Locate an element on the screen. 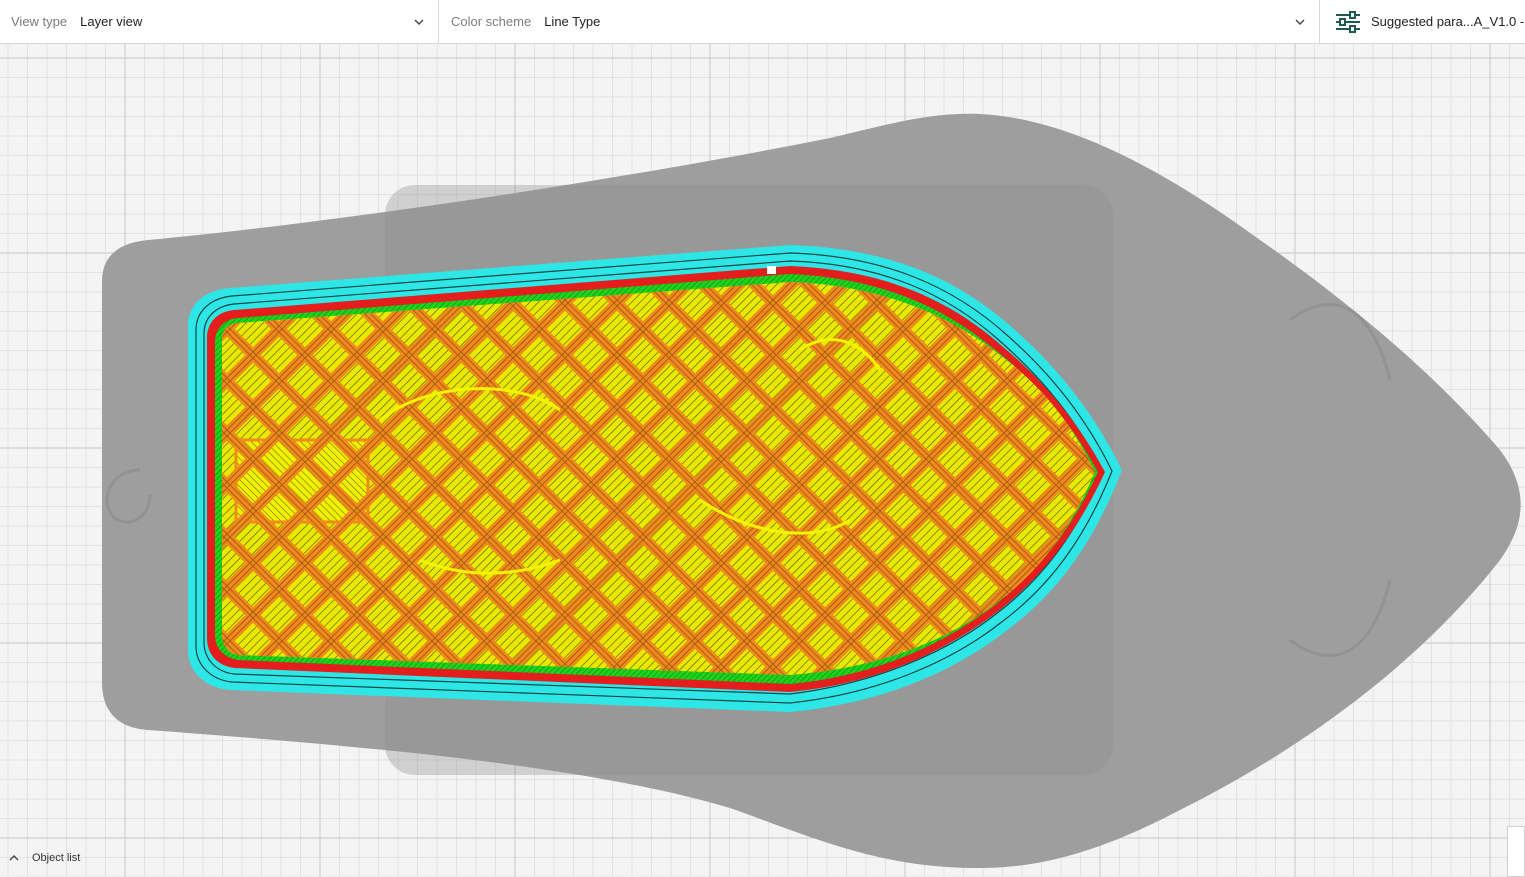  print-settings-button: Suggested para...A_V1.0 - 0 is located at coordinates (1422, 22).